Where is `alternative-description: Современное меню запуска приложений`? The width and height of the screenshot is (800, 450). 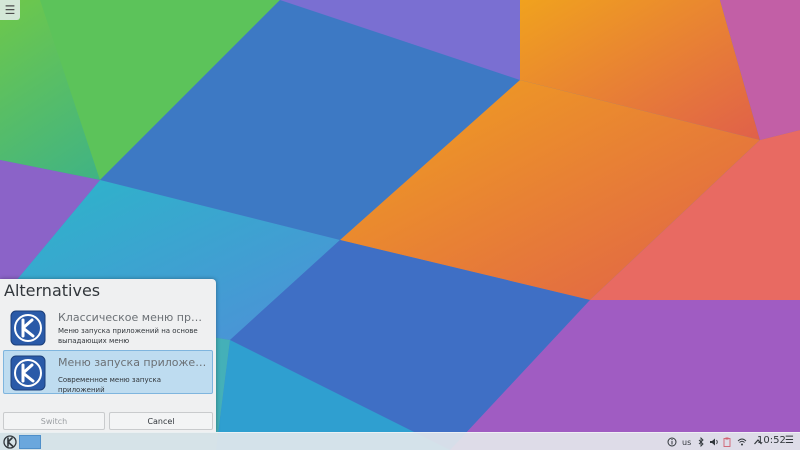
alternative-description: Современное меню запуска приложений is located at coordinates (109, 385).